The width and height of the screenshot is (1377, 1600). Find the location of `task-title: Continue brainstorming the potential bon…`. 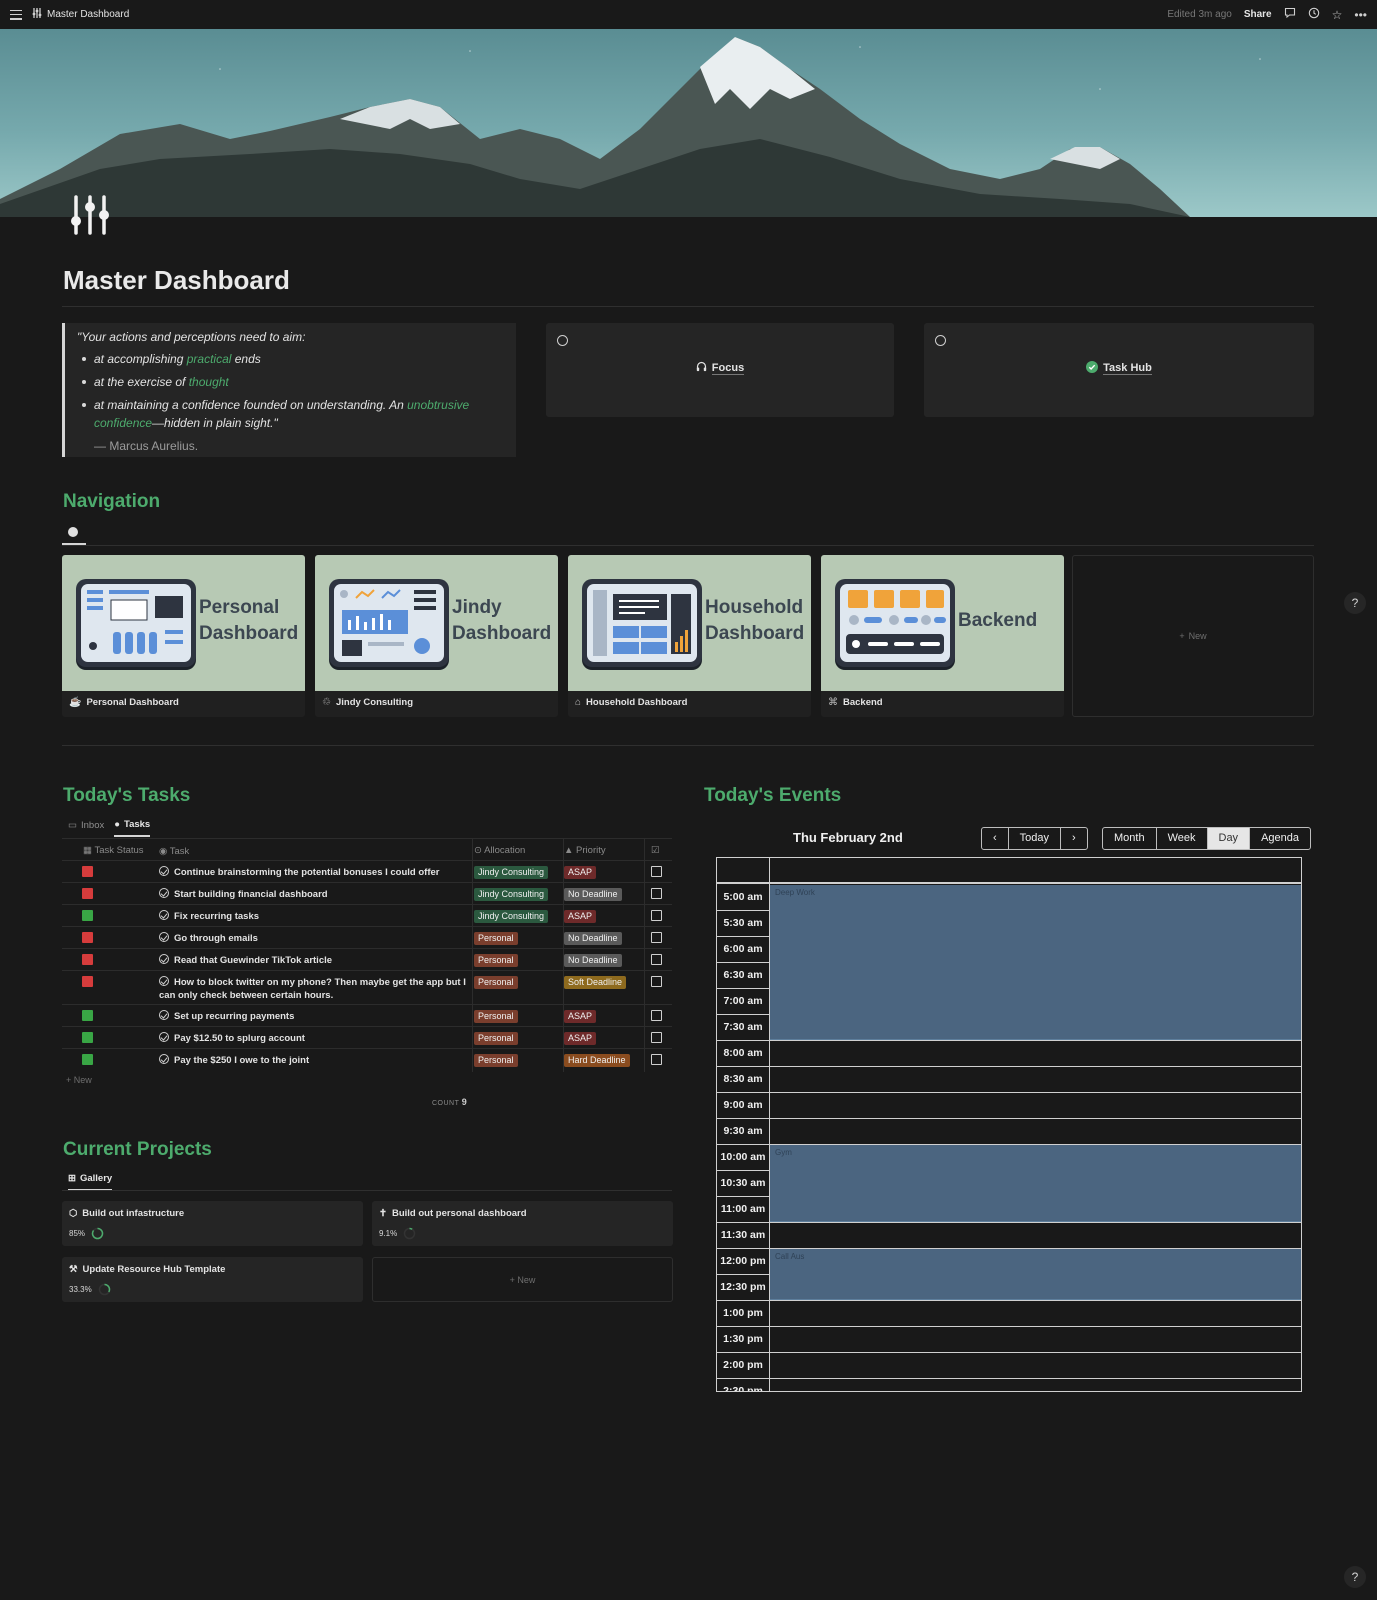

task-title: Continue brainstorming the potential bon… is located at coordinates (314, 872).